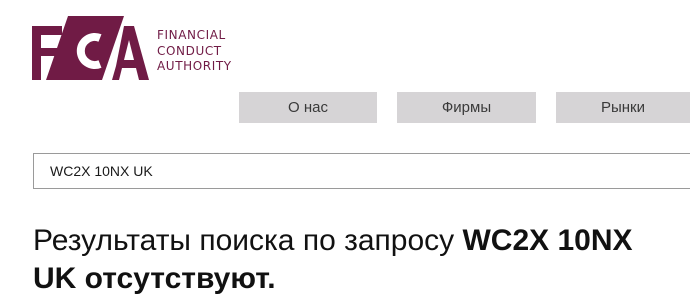  Describe the element at coordinates (248, 240) in the screenshot. I see `results-prefix: Результаты поиска по запросу` at that location.